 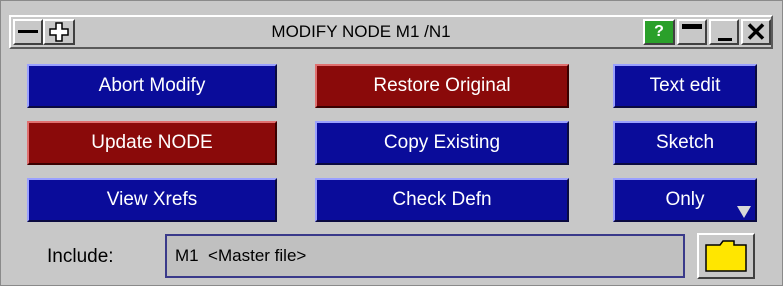 What do you see at coordinates (442, 200) in the screenshot?
I see `check-defn-button: Check Defn` at bounding box center [442, 200].